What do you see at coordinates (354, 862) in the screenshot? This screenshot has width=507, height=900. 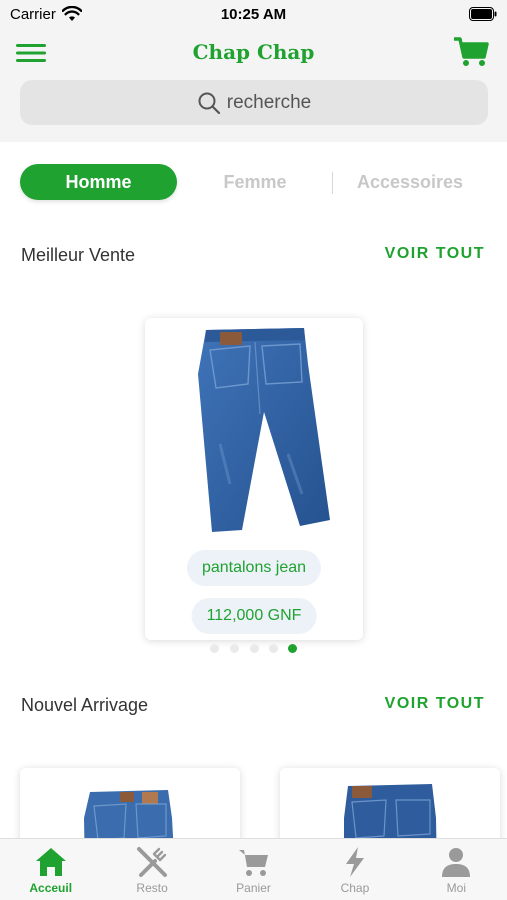 I see `lightning-icon` at bounding box center [354, 862].